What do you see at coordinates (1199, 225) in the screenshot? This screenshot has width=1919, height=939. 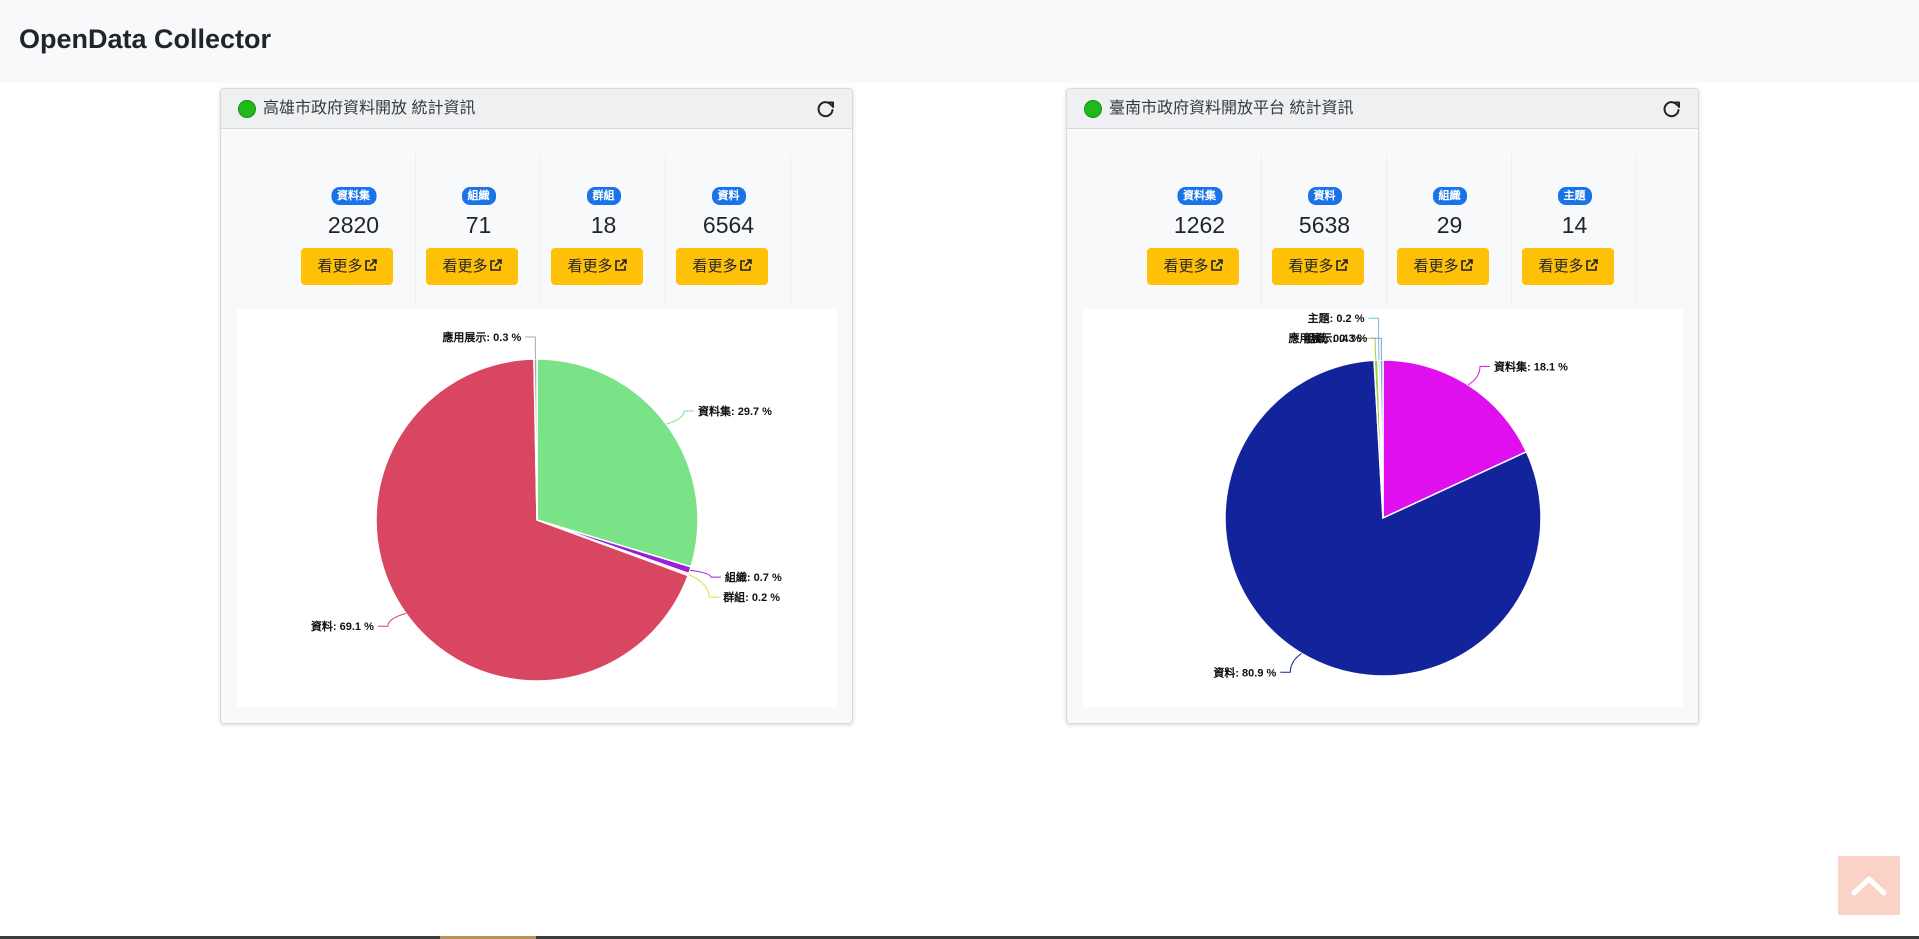 I see `stat-count: 1262` at bounding box center [1199, 225].